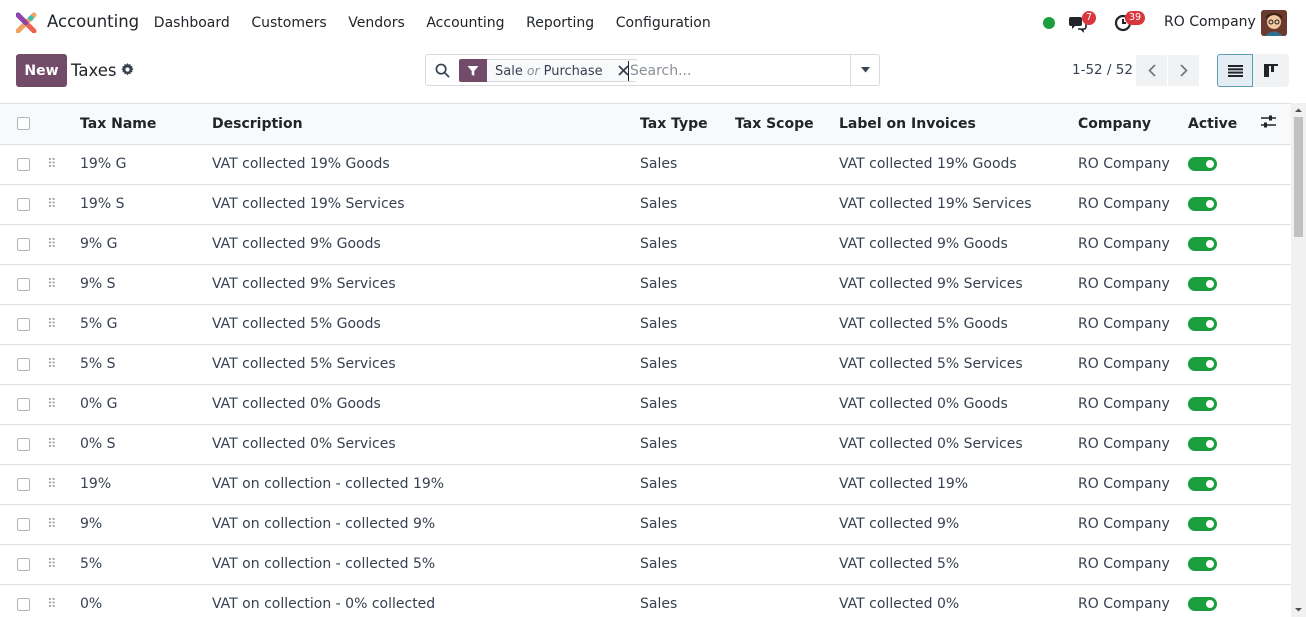 The image size is (1306, 617). I want to click on search-input, so click(738, 71).